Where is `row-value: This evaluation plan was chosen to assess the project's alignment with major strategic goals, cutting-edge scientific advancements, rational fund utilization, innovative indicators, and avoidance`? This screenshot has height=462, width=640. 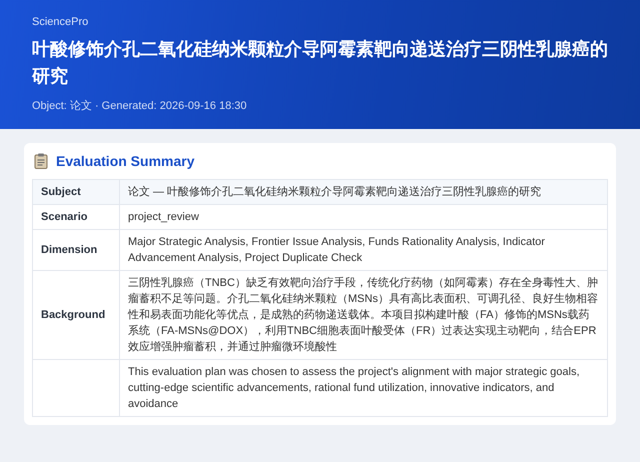 row-value: This evaluation plan was chosen to assess the project's alignment with major strategic goals, cutting-edge scientific advancements, rational fund utilization, innovative indicators, and avoidance is located at coordinates (354, 388).